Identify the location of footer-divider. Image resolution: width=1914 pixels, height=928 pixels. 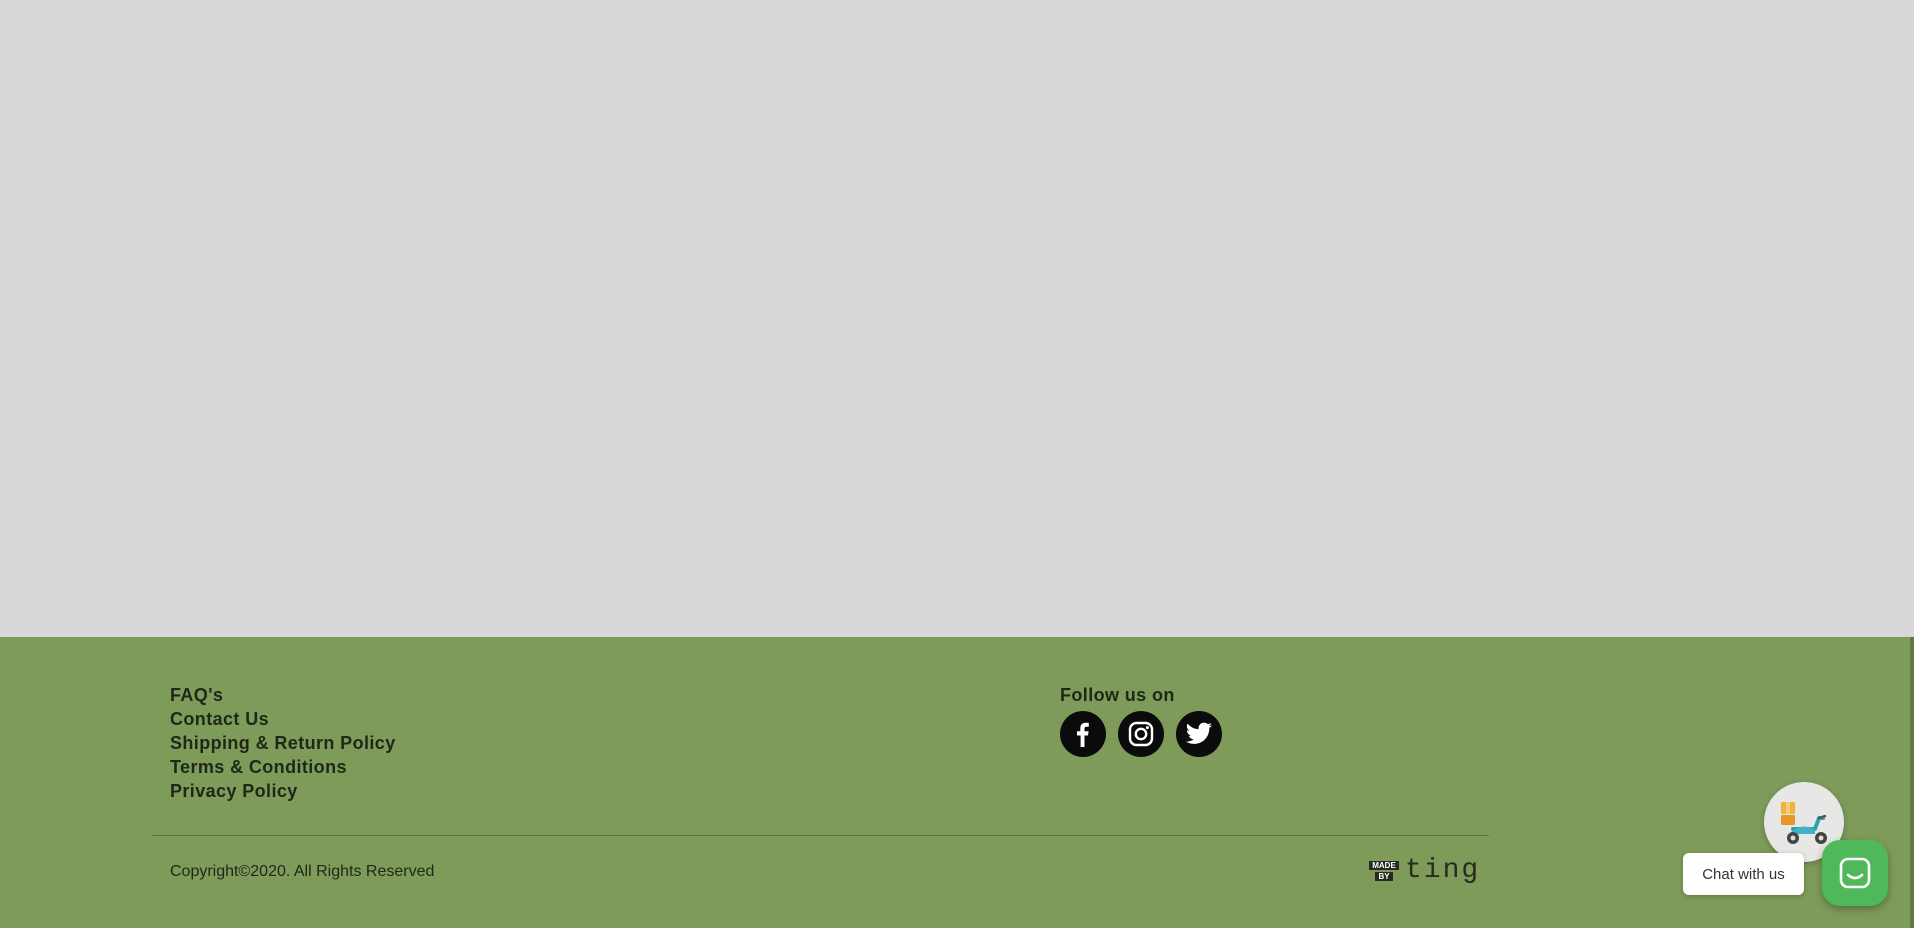
(820, 835).